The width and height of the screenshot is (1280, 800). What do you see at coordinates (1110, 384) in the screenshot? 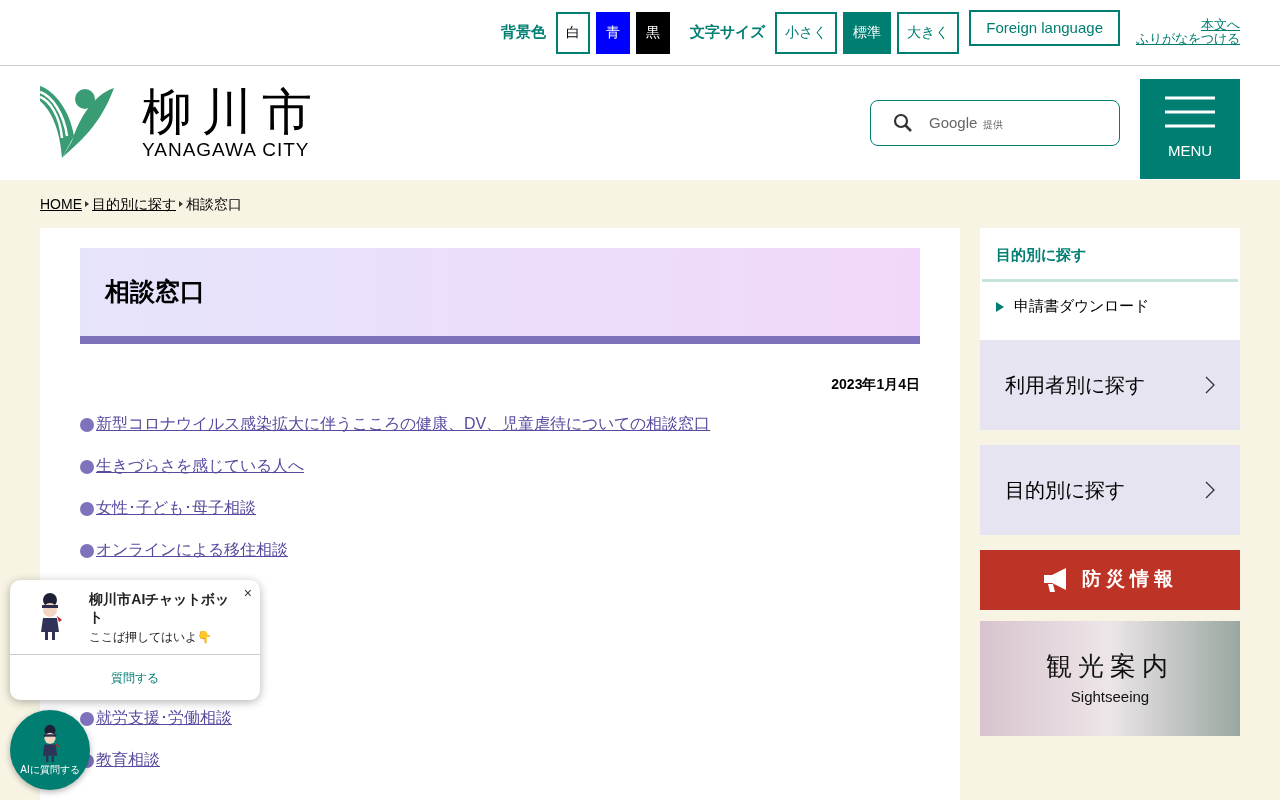
I see `category-nav-button: 利用者別に探す` at bounding box center [1110, 384].